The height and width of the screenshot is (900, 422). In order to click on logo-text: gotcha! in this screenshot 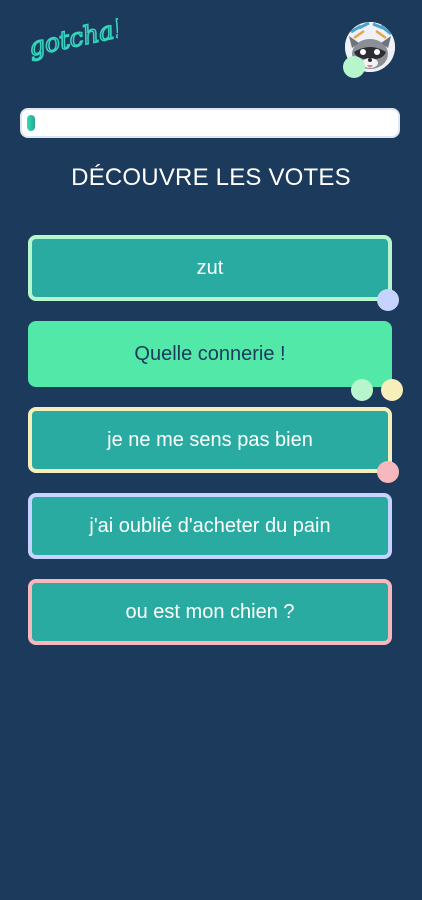, I will do `click(73, 40)`.